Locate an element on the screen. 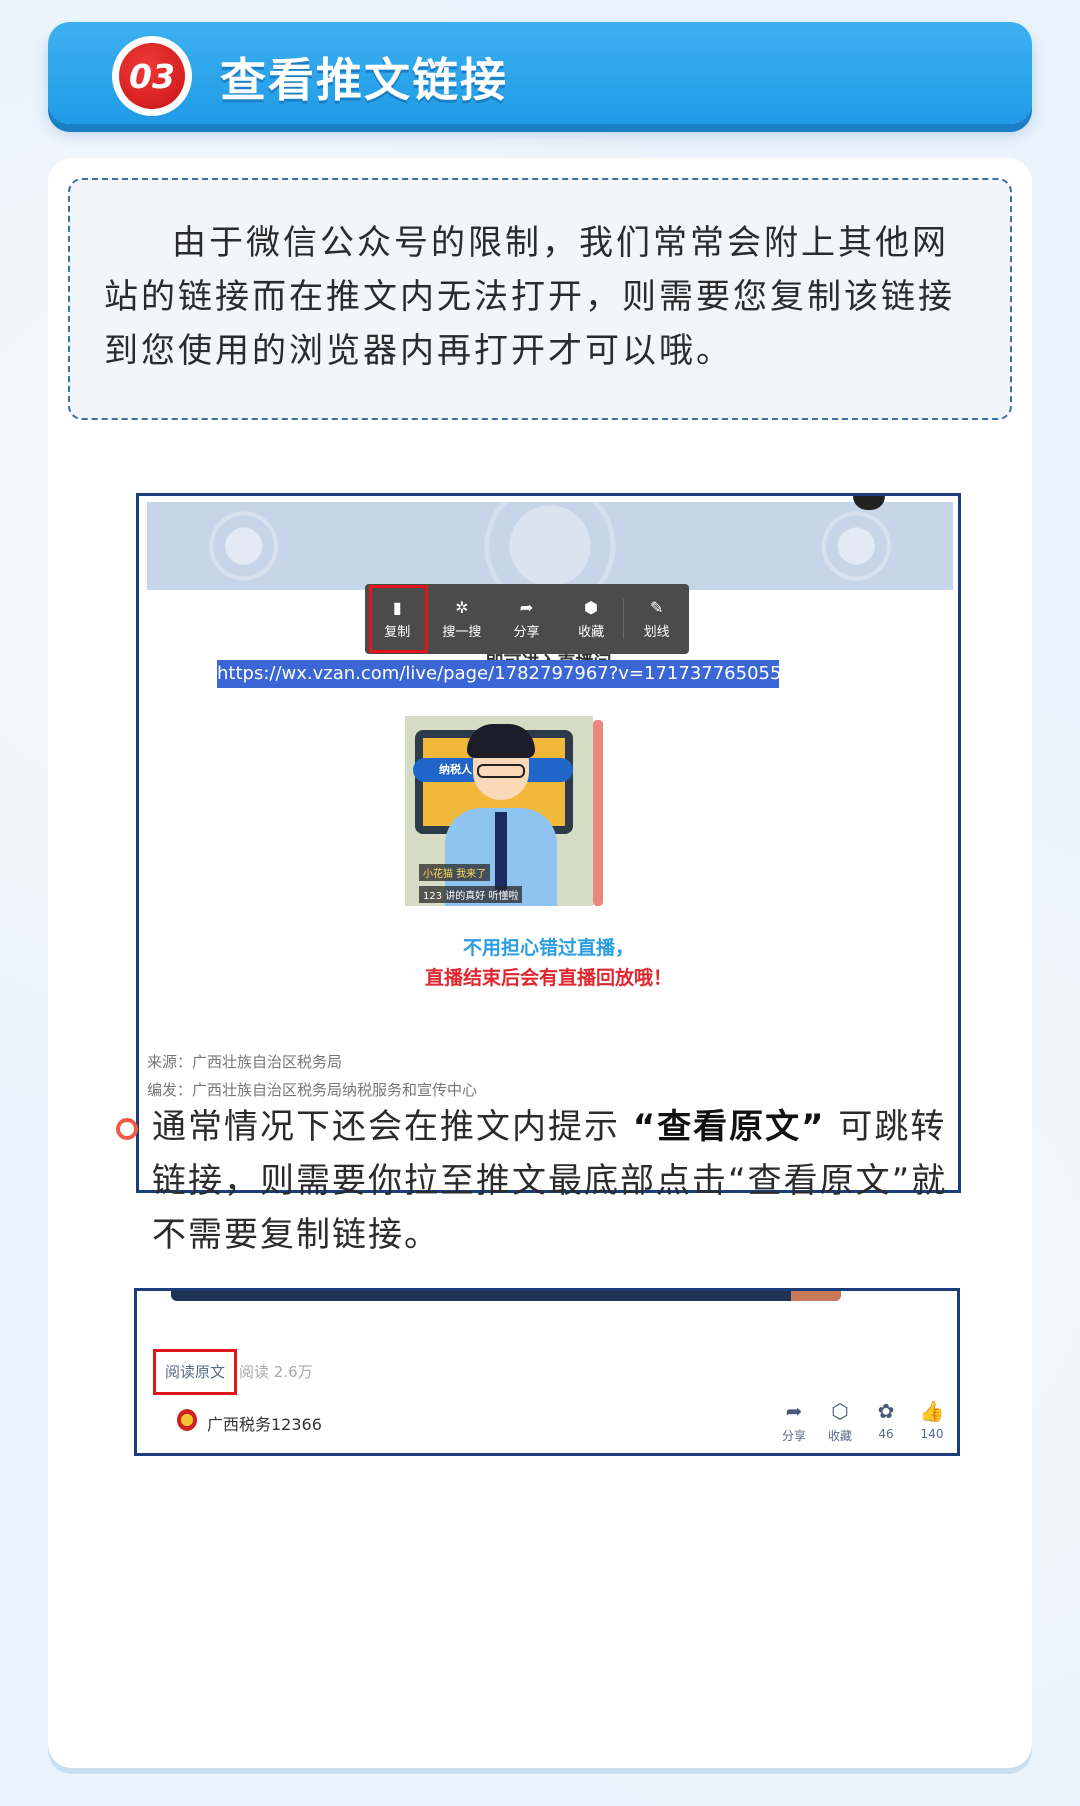 Image resolution: width=1080 pixels, height=1806 pixels. collect-icon: ⬢ is located at coordinates (591, 607).